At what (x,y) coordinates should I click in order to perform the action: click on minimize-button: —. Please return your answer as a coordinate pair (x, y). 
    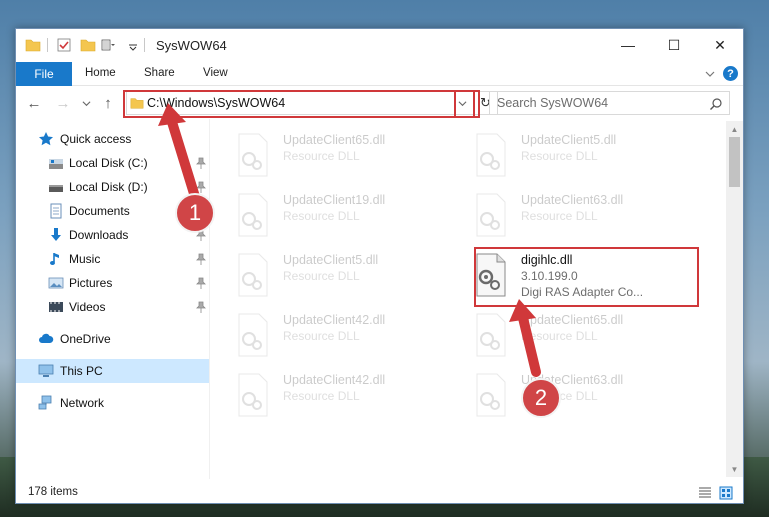
    Looking at the image, I should click on (628, 45).